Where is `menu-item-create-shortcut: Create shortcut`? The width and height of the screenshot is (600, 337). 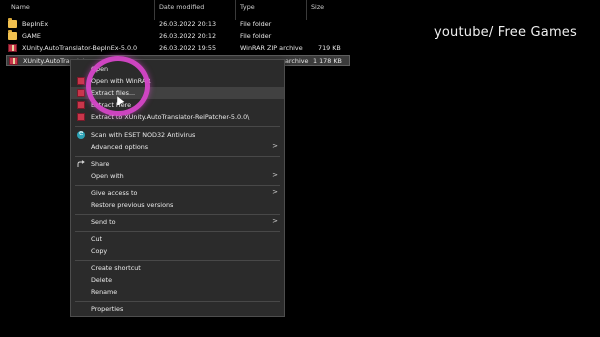
menu-item-create-shortcut: Create shortcut is located at coordinates (177, 268).